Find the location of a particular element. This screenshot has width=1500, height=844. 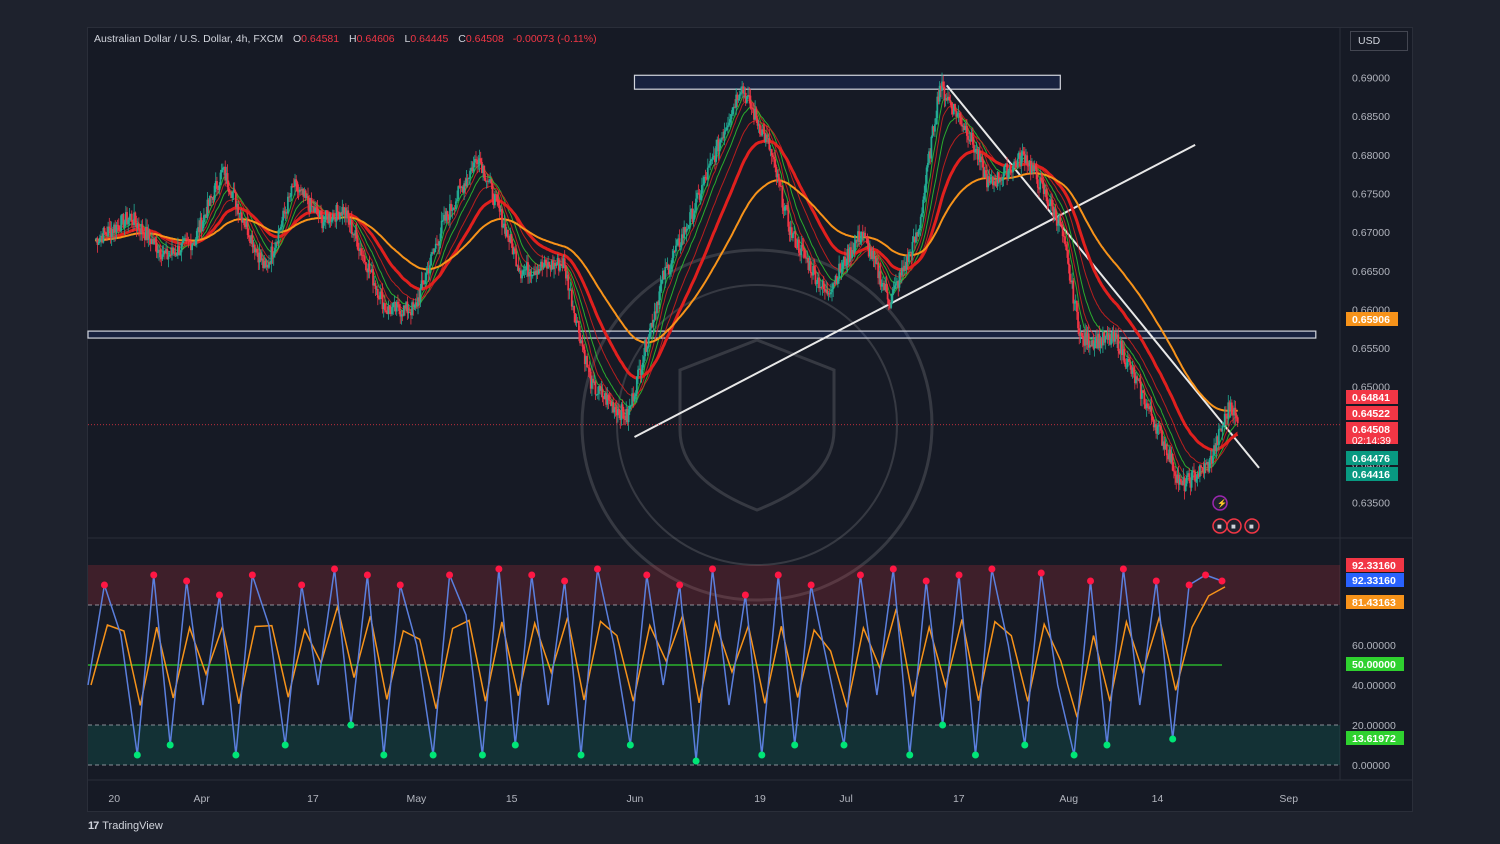

tradingview-branding: 17 TradingView is located at coordinates (125, 826).